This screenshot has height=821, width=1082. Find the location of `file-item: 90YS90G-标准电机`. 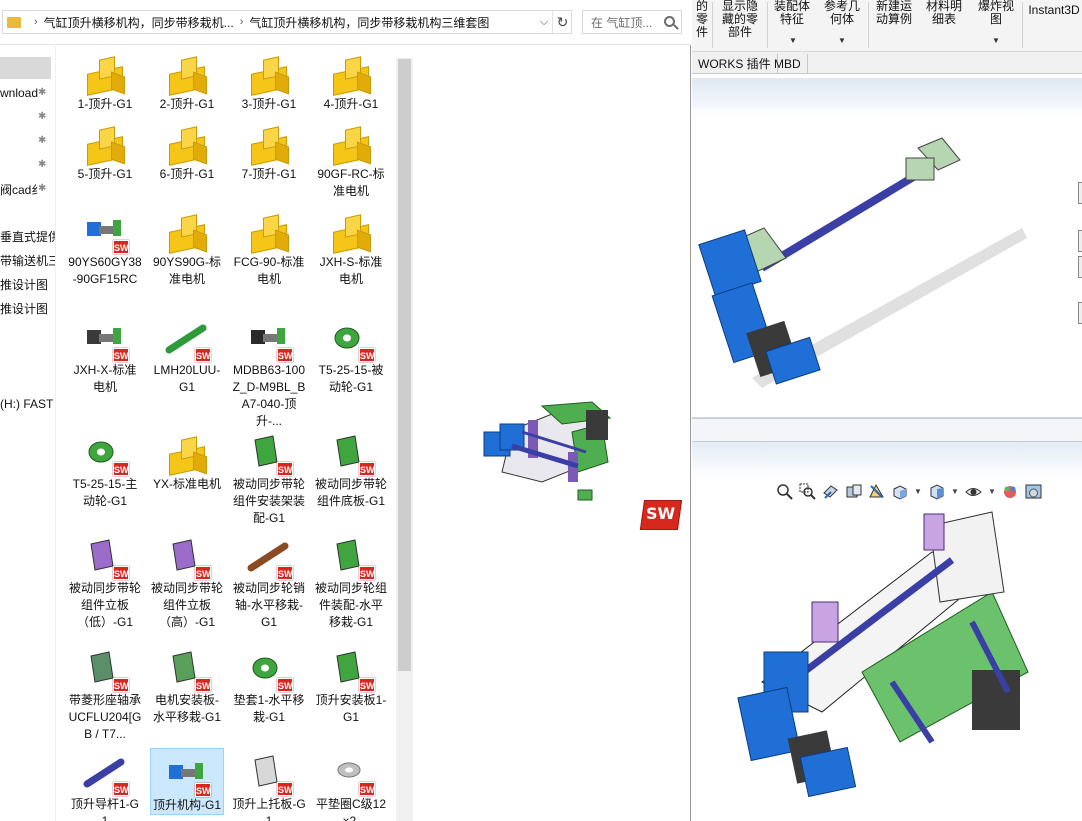

file-item: 90YS90G-标准电机 is located at coordinates (187, 247).